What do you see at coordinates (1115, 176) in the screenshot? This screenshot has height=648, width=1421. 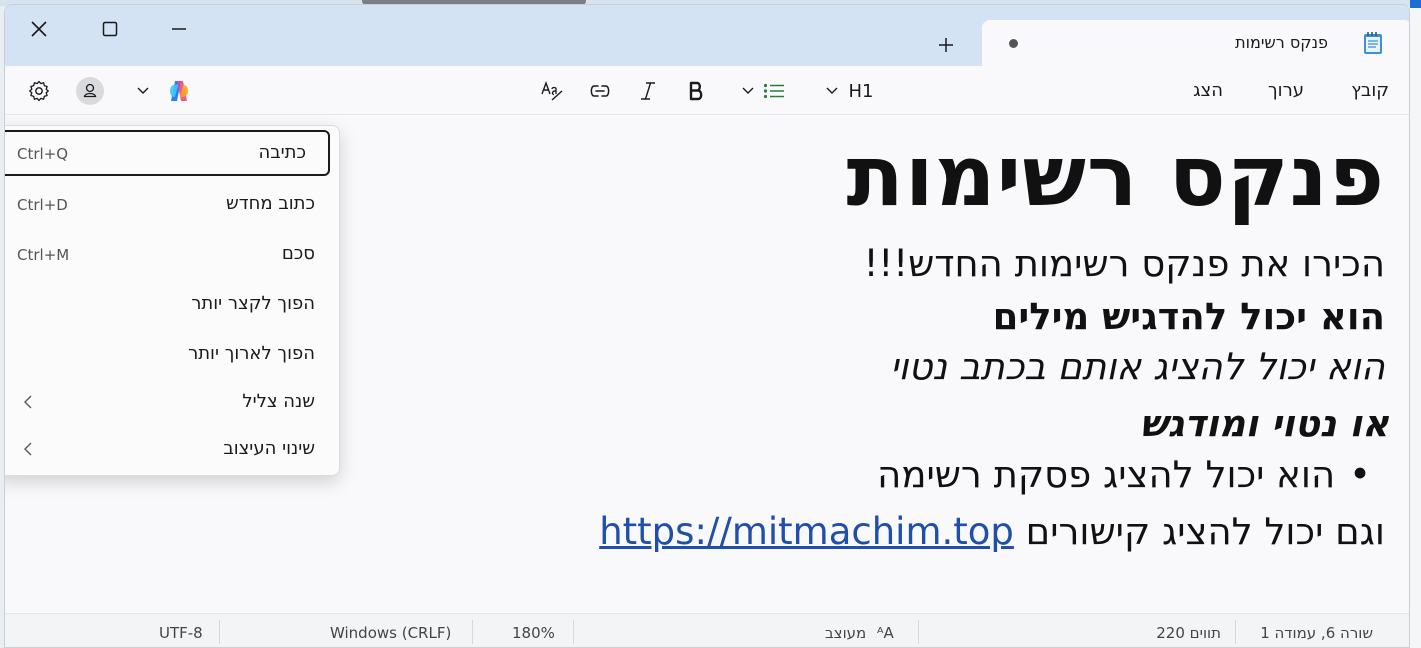 I see `document-heading: פנקס רשימות` at bounding box center [1115, 176].